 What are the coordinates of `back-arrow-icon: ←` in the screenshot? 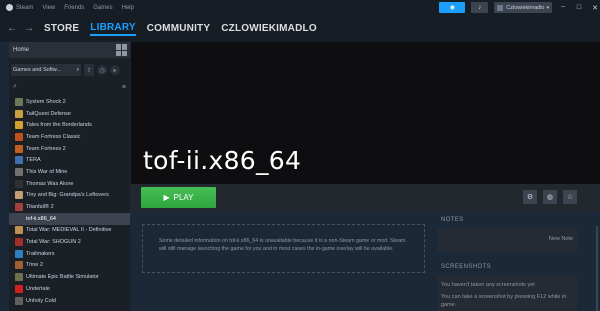 It's located at (12, 28).